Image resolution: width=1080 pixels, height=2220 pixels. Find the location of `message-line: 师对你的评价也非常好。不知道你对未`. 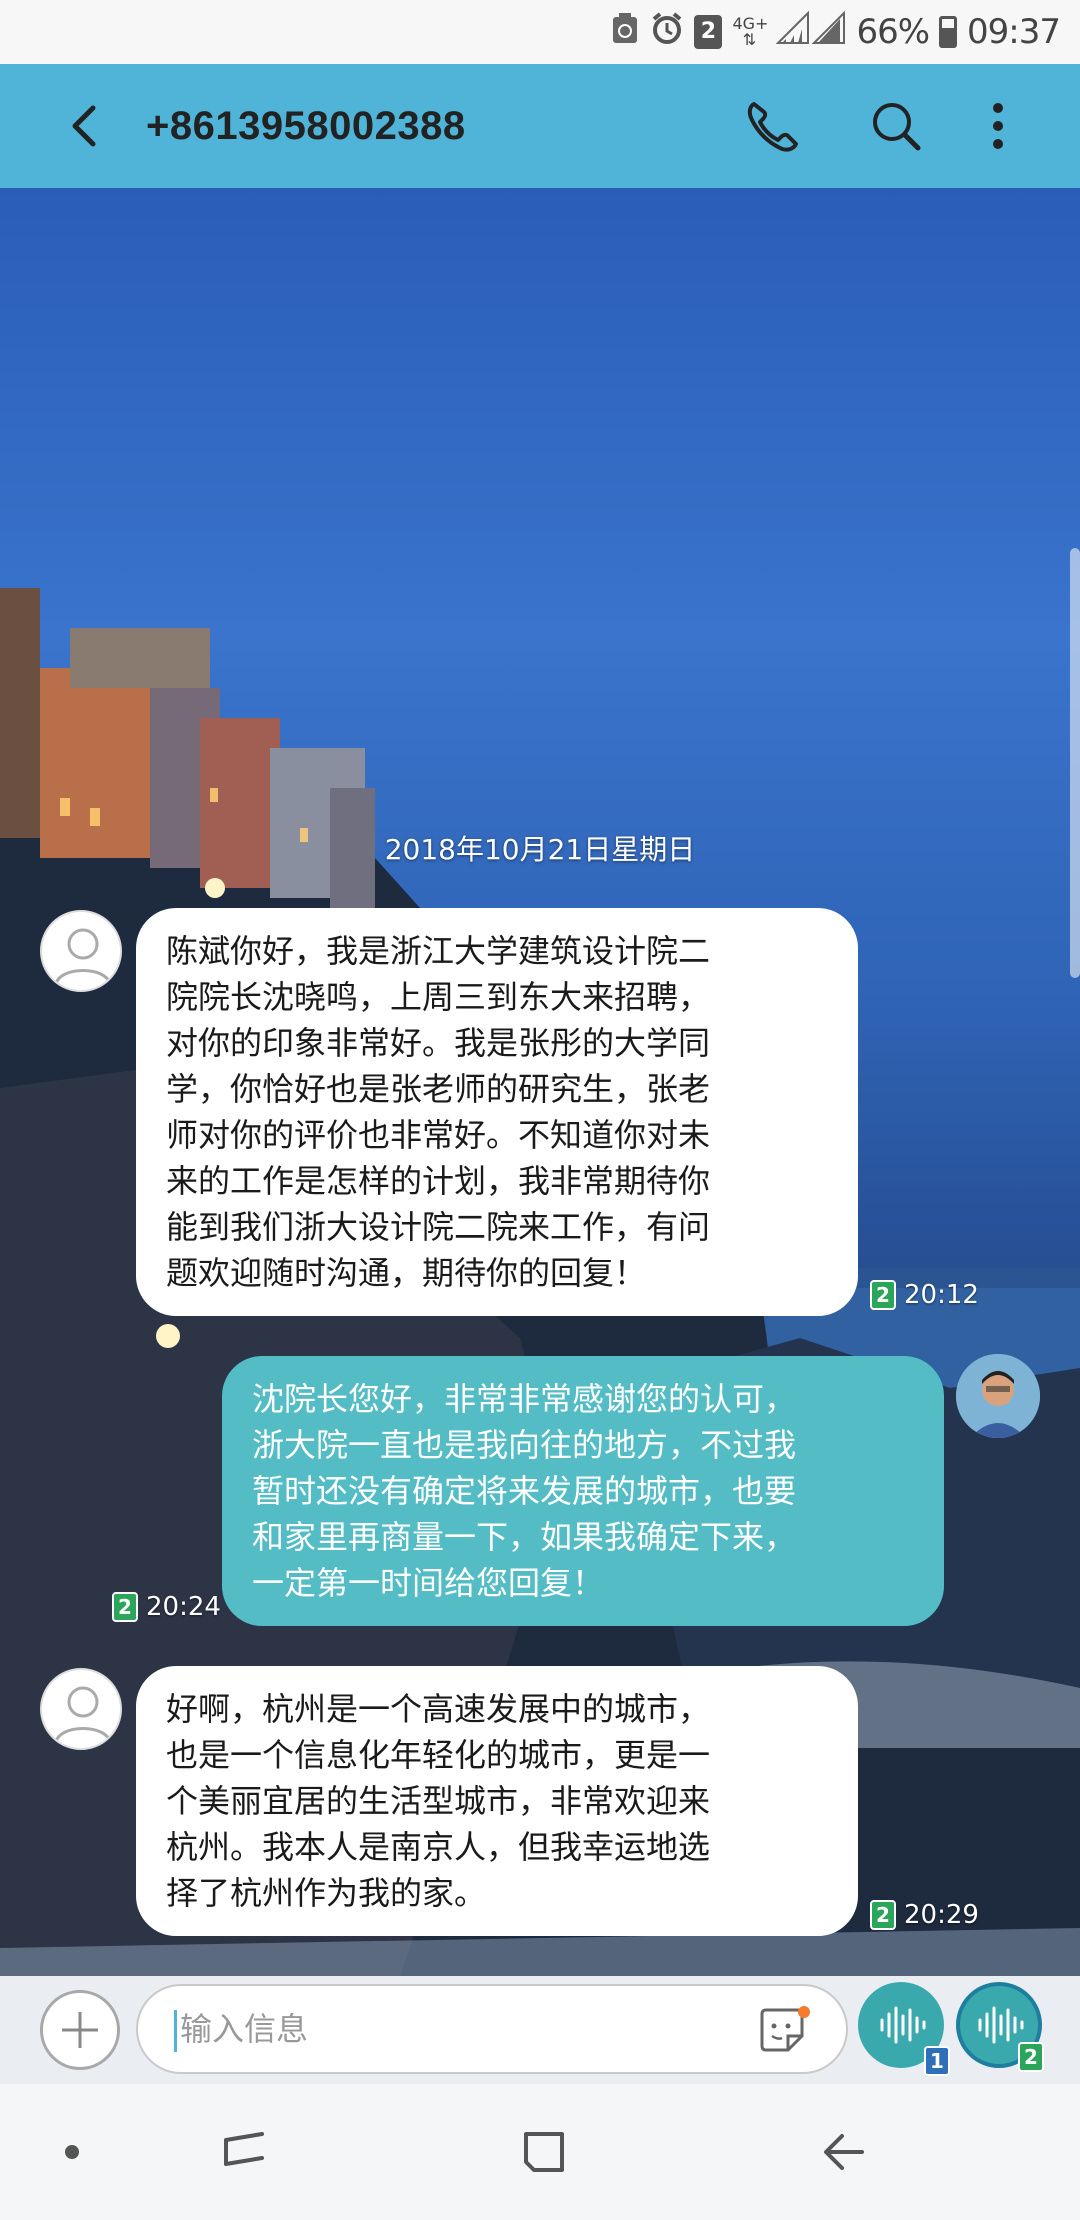

message-line: 师对你的评价也非常好。不知道你对未 is located at coordinates (438, 1135).